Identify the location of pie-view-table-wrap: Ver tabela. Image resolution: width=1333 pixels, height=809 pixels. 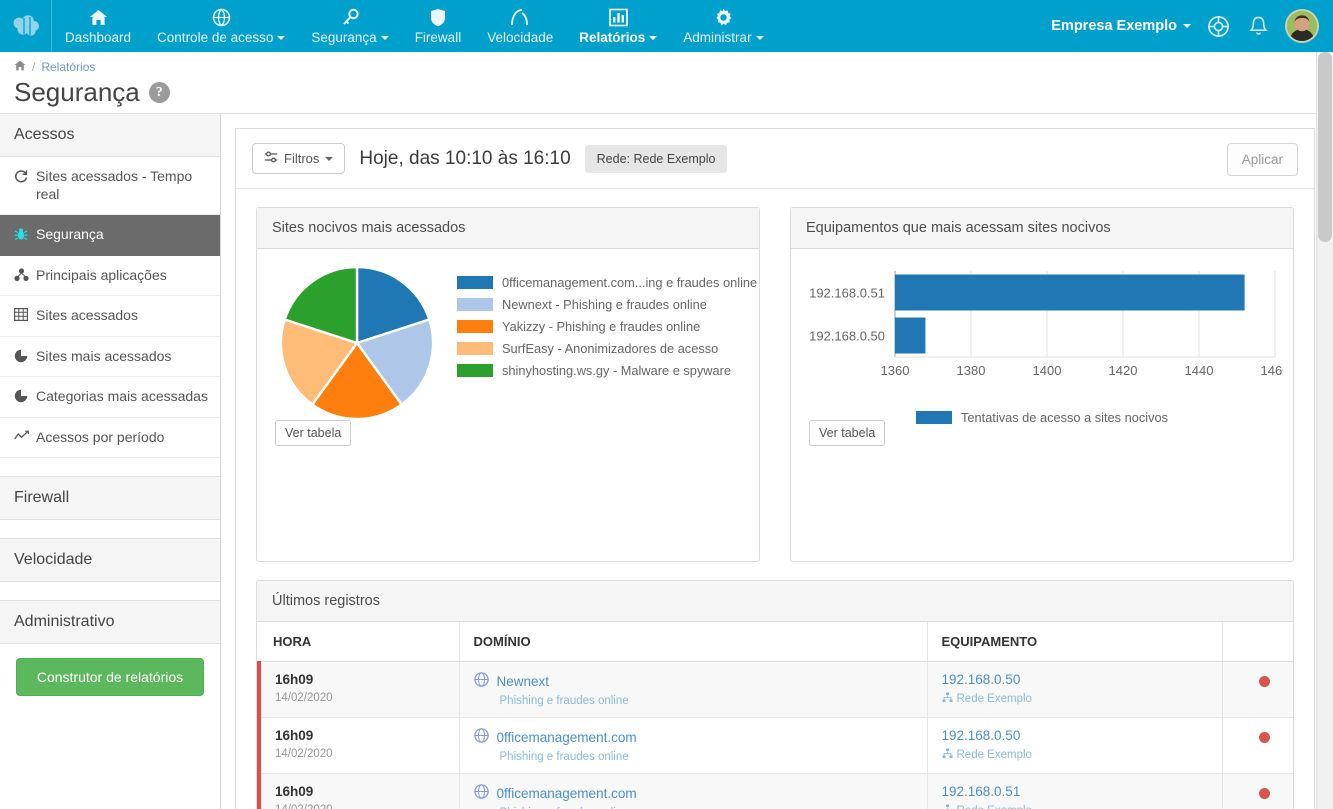
(313, 433).